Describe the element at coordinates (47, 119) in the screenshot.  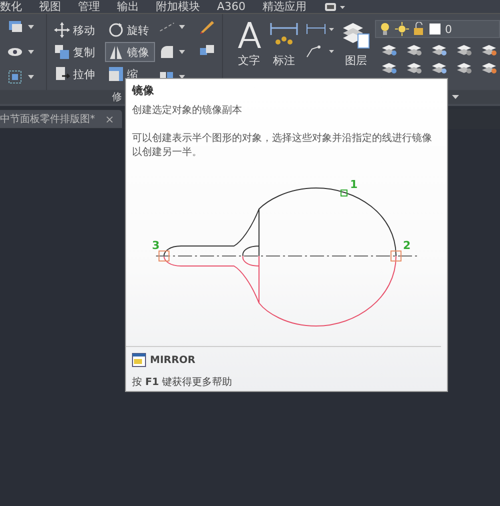
I see `tab-label: 中节面板零件排版图*` at that location.